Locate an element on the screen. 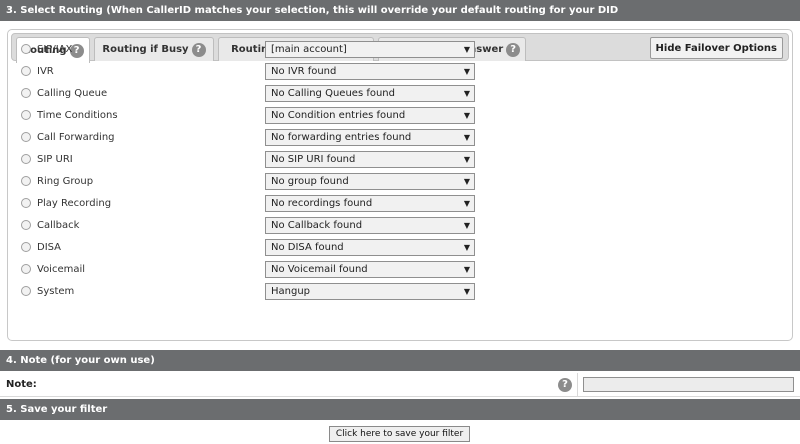  save-section-title: 5. Save your filter is located at coordinates (57, 409).